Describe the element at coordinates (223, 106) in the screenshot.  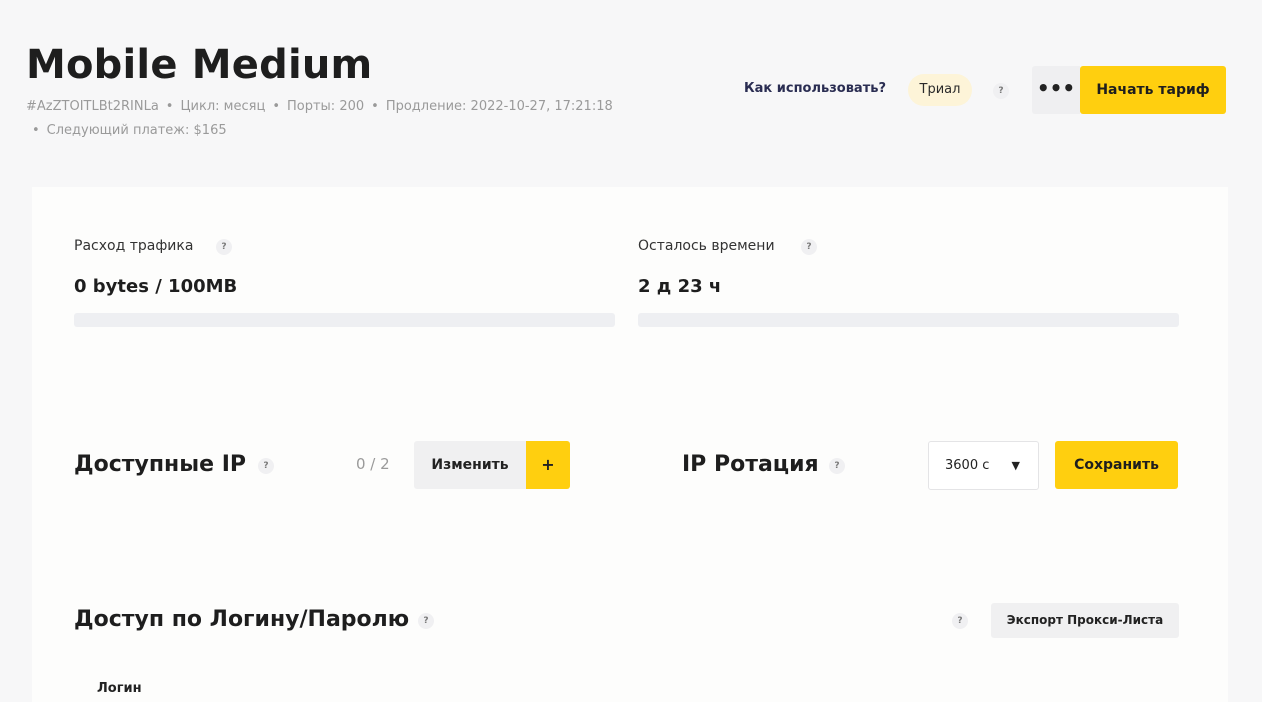
I see `tariff-cycle: Цикл: месяц` at that location.